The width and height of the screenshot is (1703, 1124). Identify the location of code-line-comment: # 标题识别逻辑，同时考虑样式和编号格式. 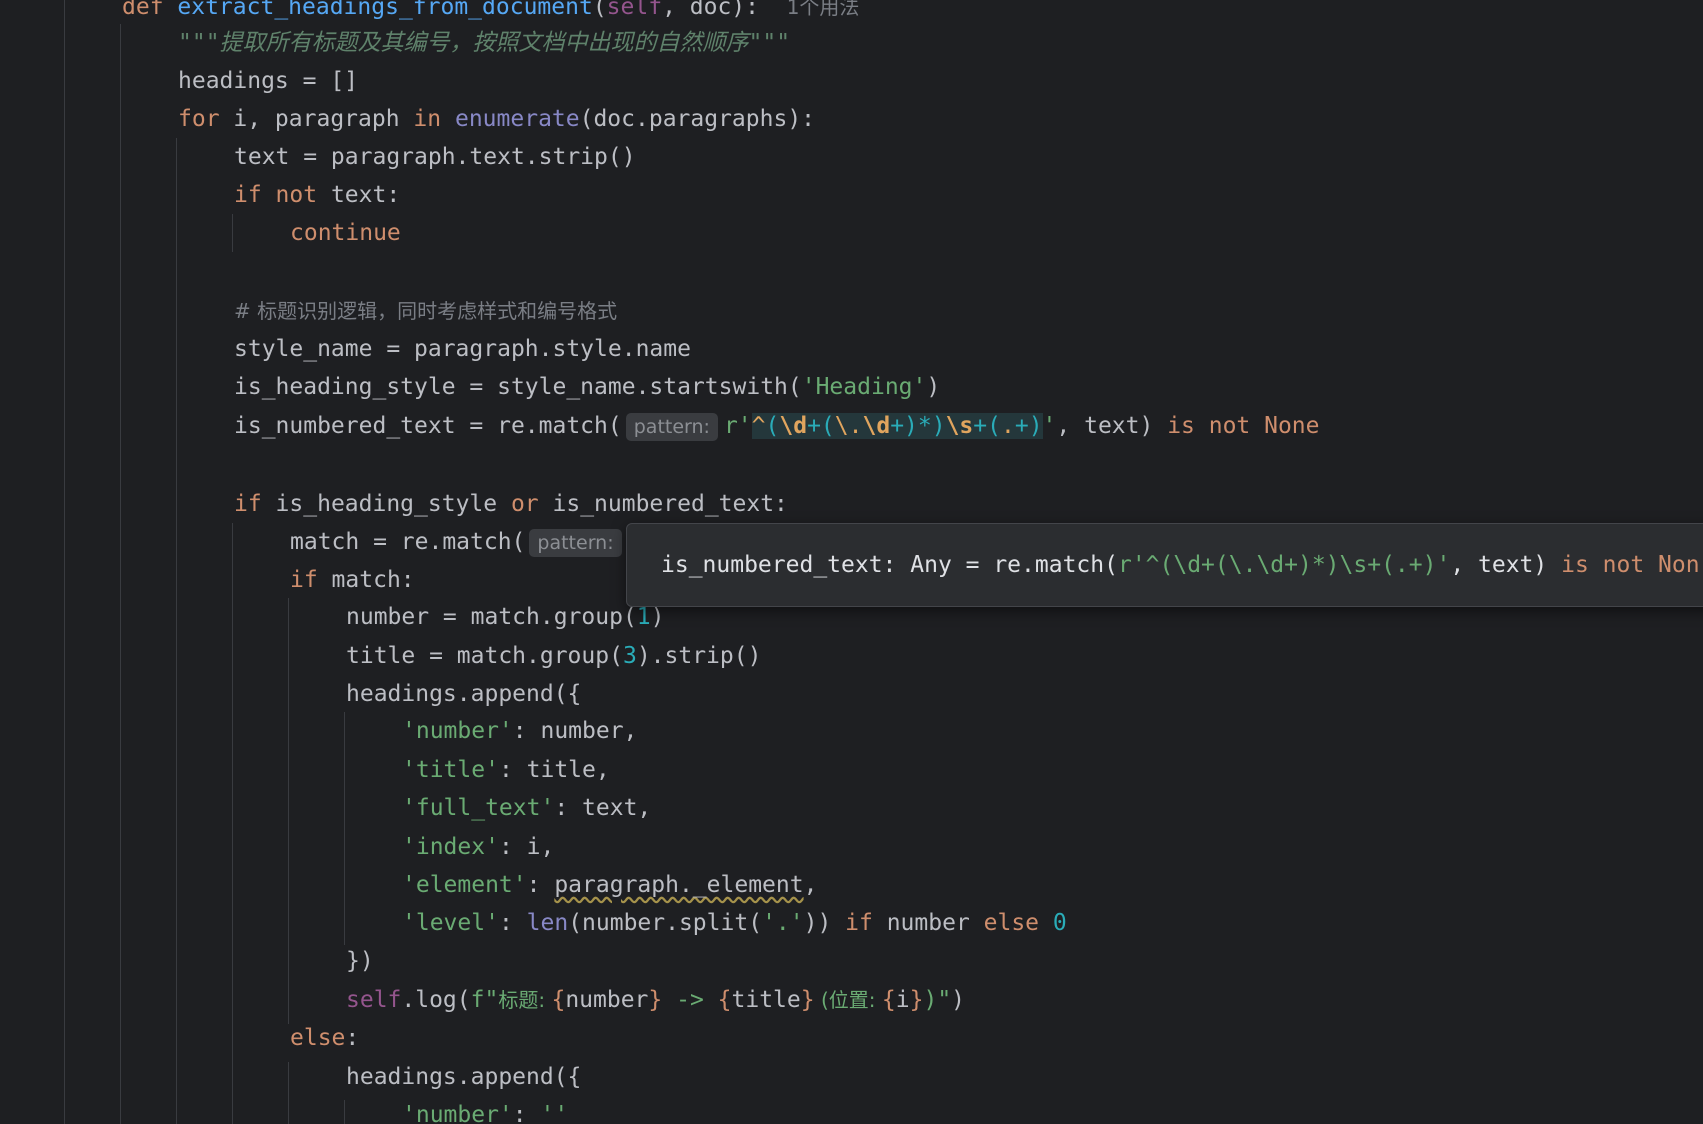
(308, 311).